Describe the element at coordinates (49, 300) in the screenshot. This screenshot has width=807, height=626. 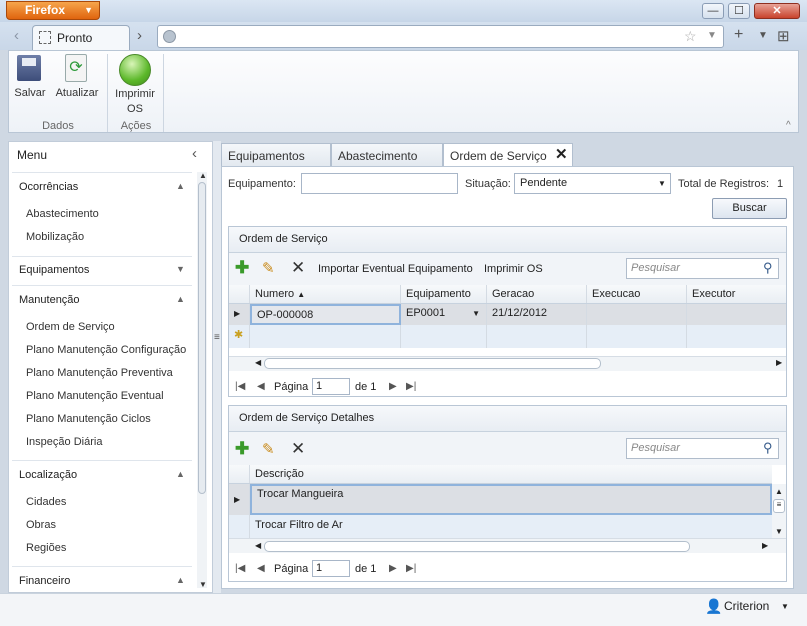
I see `sidebar-section-manutencao: Manutenção` at that location.